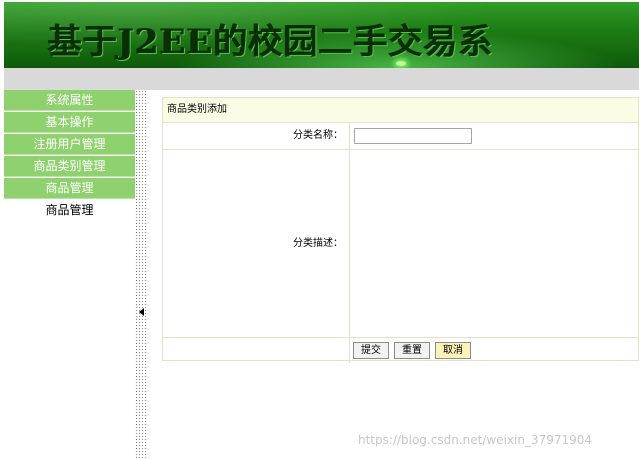 The height and width of the screenshot is (459, 639). What do you see at coordinates (69, 210) in the screenshot?
I see `sidebar-subitem-goods-management: 商品管理` at bounding box center [69, 210].